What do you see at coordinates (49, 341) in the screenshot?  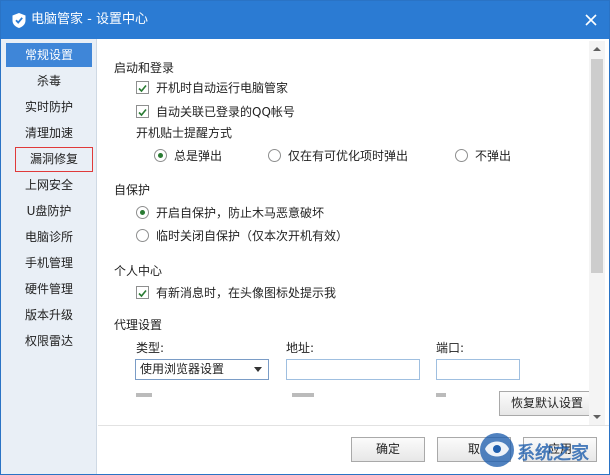 I see `sidebar-item-permission-radar: 权限雷达` at bounding box center [49, 341].